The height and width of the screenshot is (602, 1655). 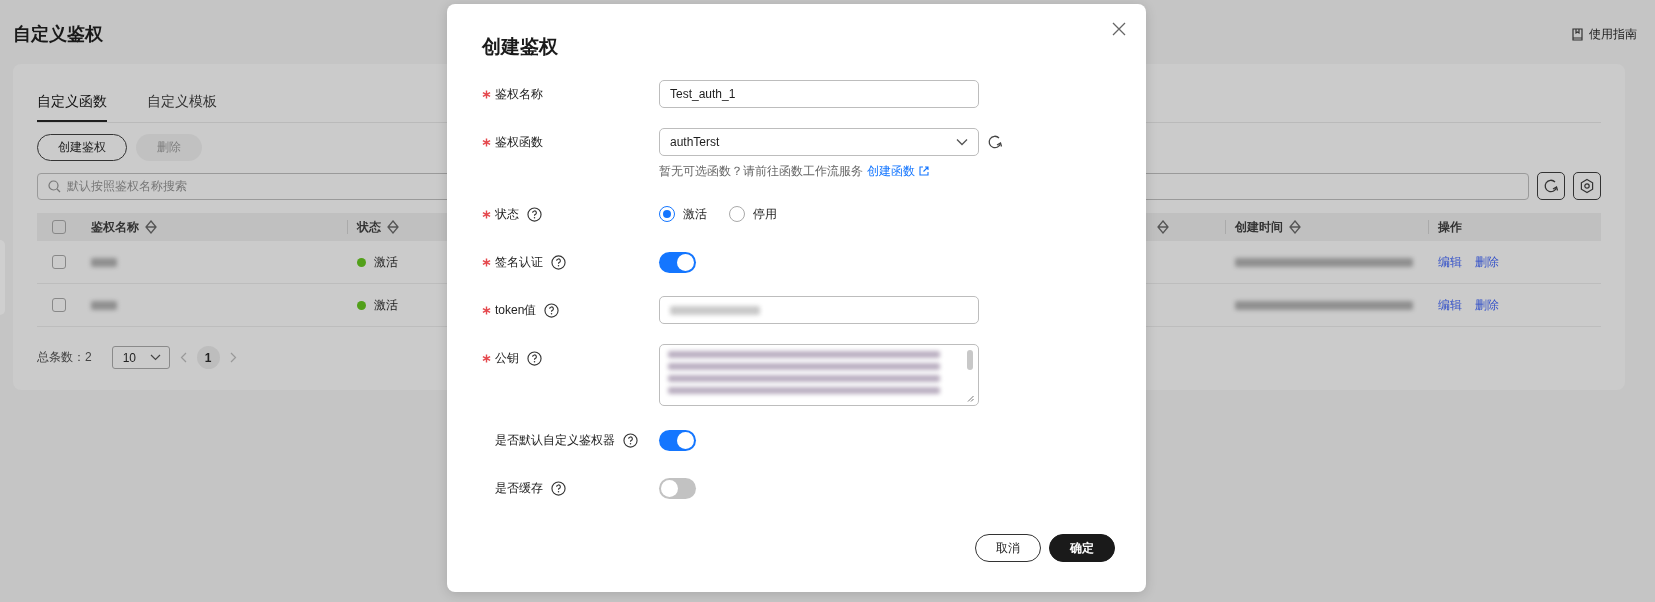 I want to click on field-label: 公钥, so click(x=507, y=358).